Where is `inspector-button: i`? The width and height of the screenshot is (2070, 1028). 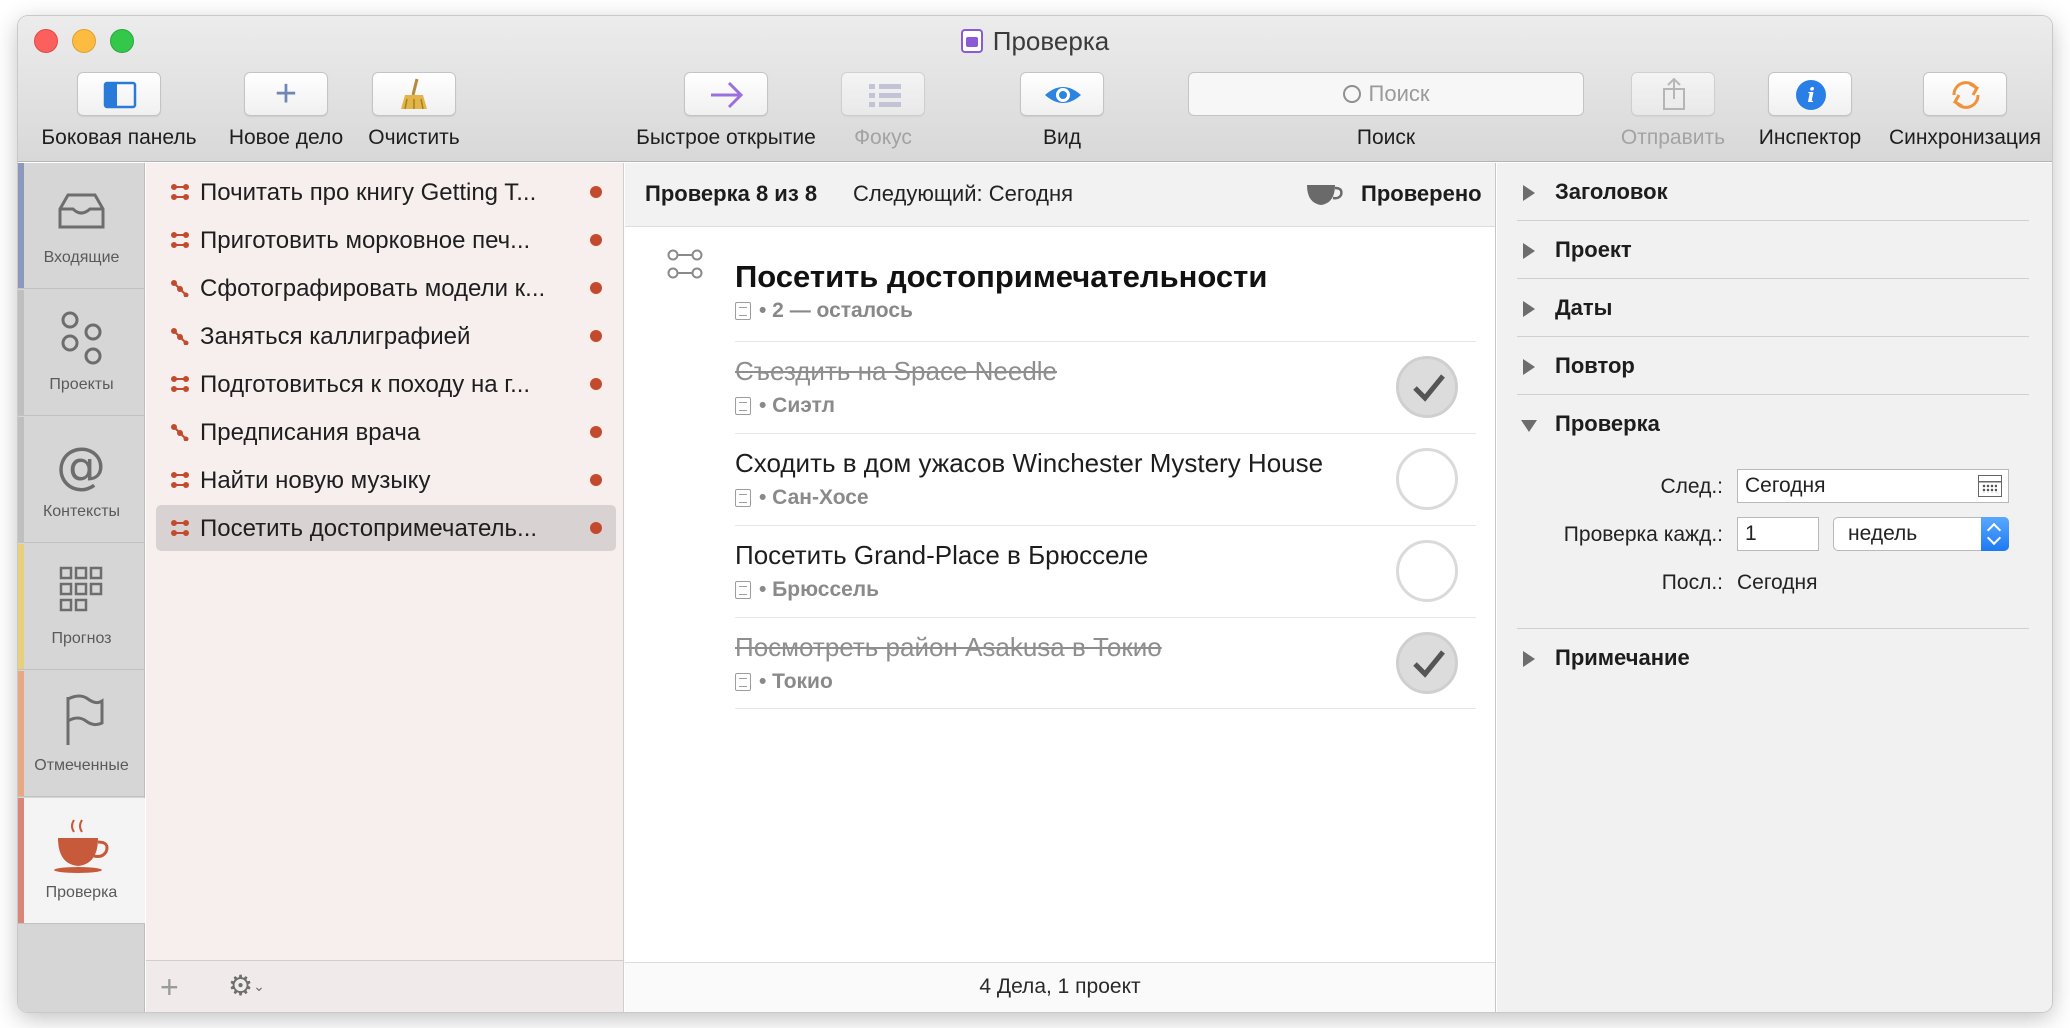
inspector-button: i is located at coordinates (1810, 94).